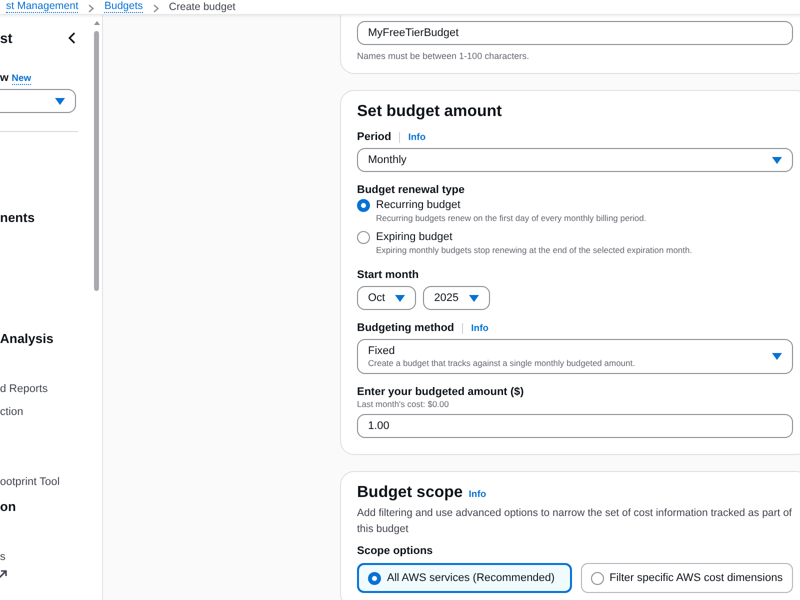 The height and width of the screenshot is (600, 800). What do you see at coordinates (575, 356) in the screenshot?
I see `method-select: Fixed Create a budget that tracks against a single monthly budgeted amount.` at bounding box center [575, 356].